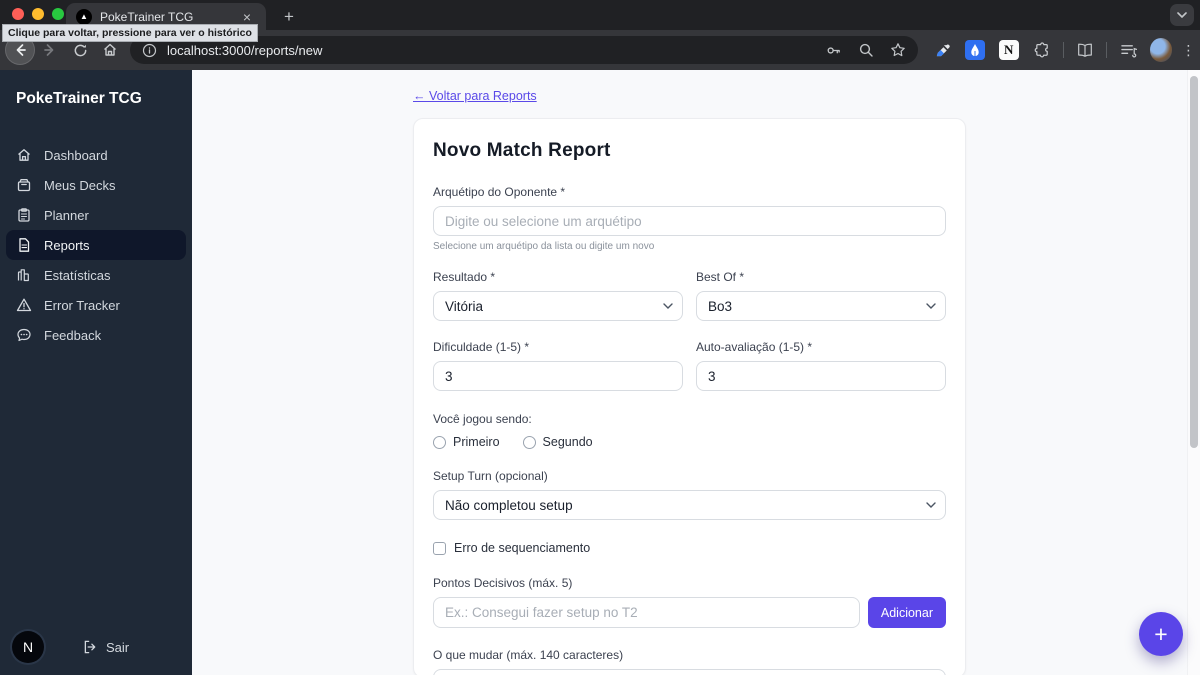  I want to click on radio-second-circle, so click(529, 442).